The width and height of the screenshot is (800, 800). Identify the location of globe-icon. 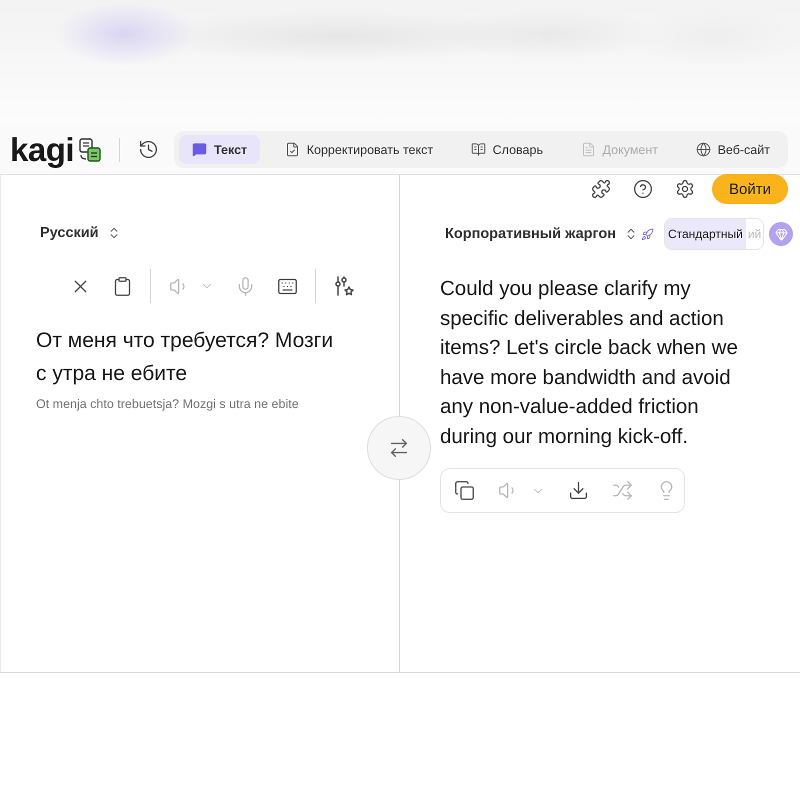
(703, 149).